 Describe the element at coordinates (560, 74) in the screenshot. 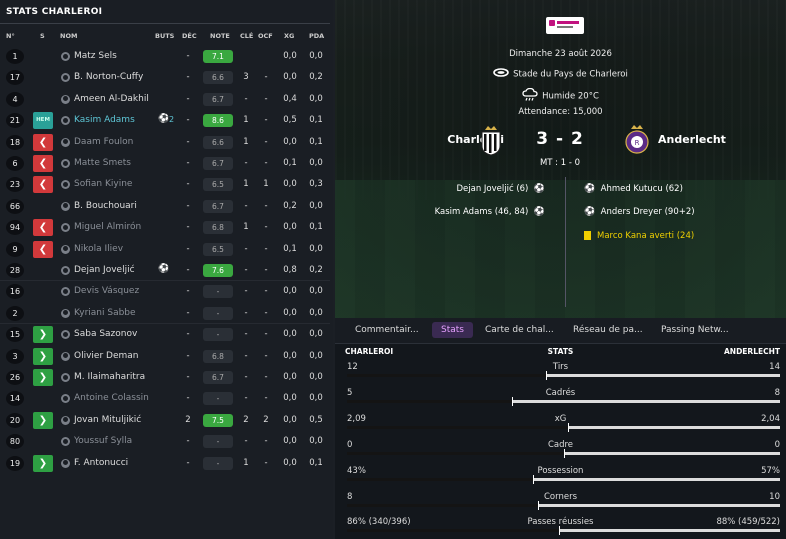

I see `stadium-line: Stade du Pays de Charleroi` at that location.